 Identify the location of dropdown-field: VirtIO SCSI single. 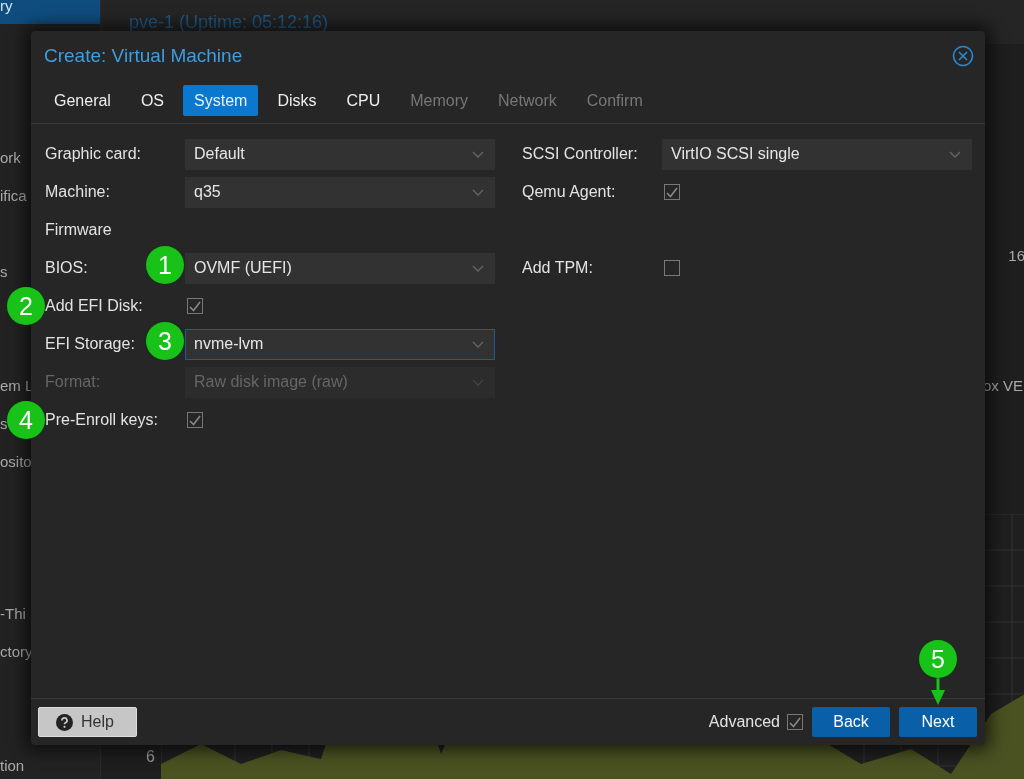
(817, 154).